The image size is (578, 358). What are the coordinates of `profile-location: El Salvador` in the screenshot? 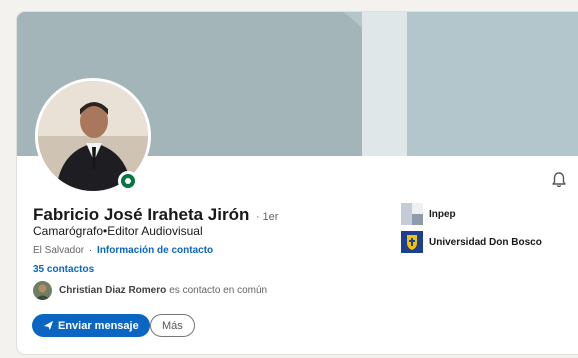 It's located at (59, 250).